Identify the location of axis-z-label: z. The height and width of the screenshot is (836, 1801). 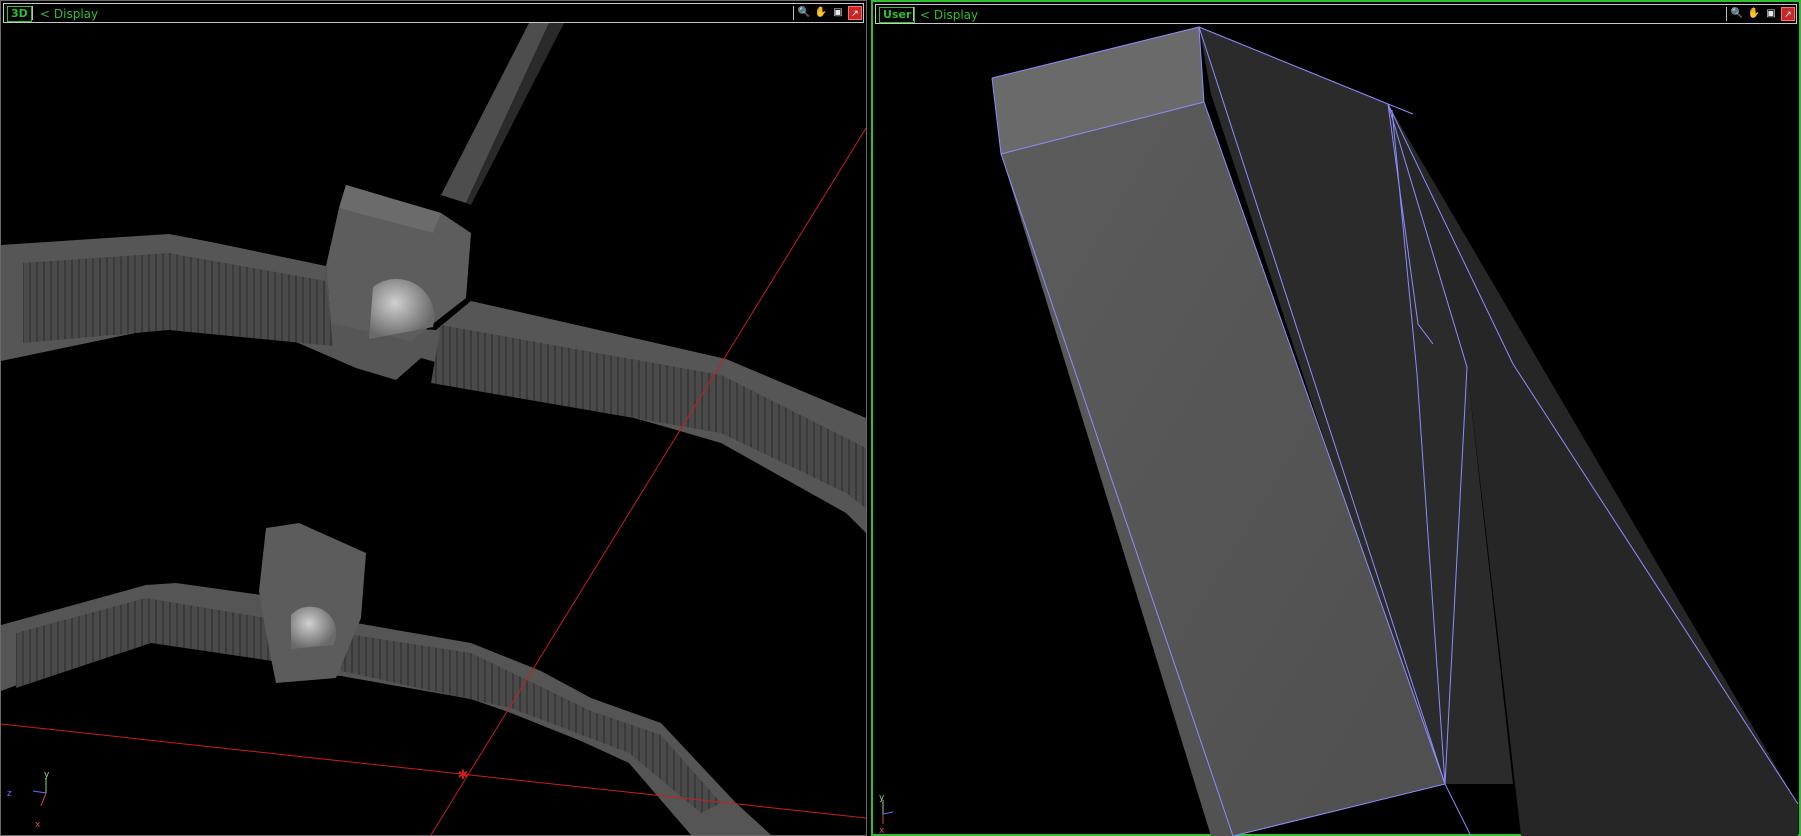
(9, 794).